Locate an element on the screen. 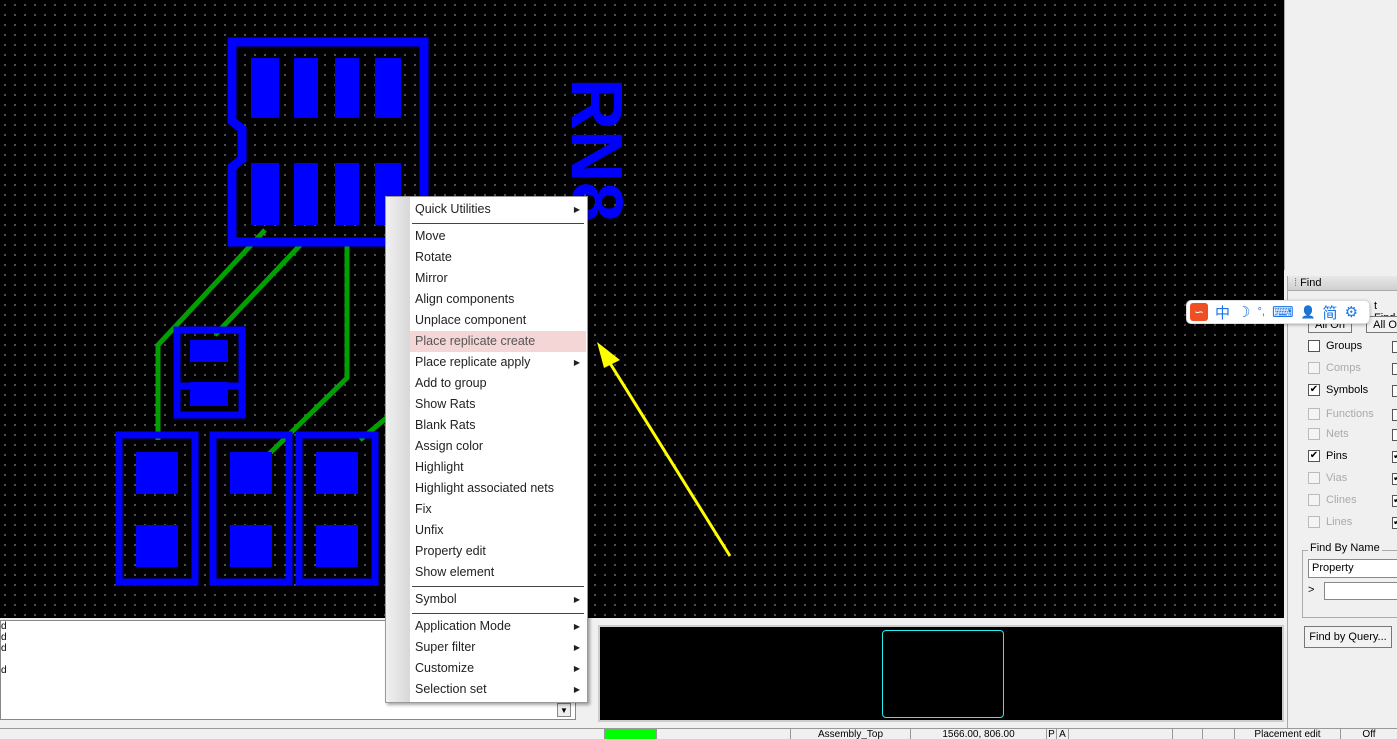 This screenshot has height=739, width=1397. name-type-select: Property is located at coordinates (1352, 568).